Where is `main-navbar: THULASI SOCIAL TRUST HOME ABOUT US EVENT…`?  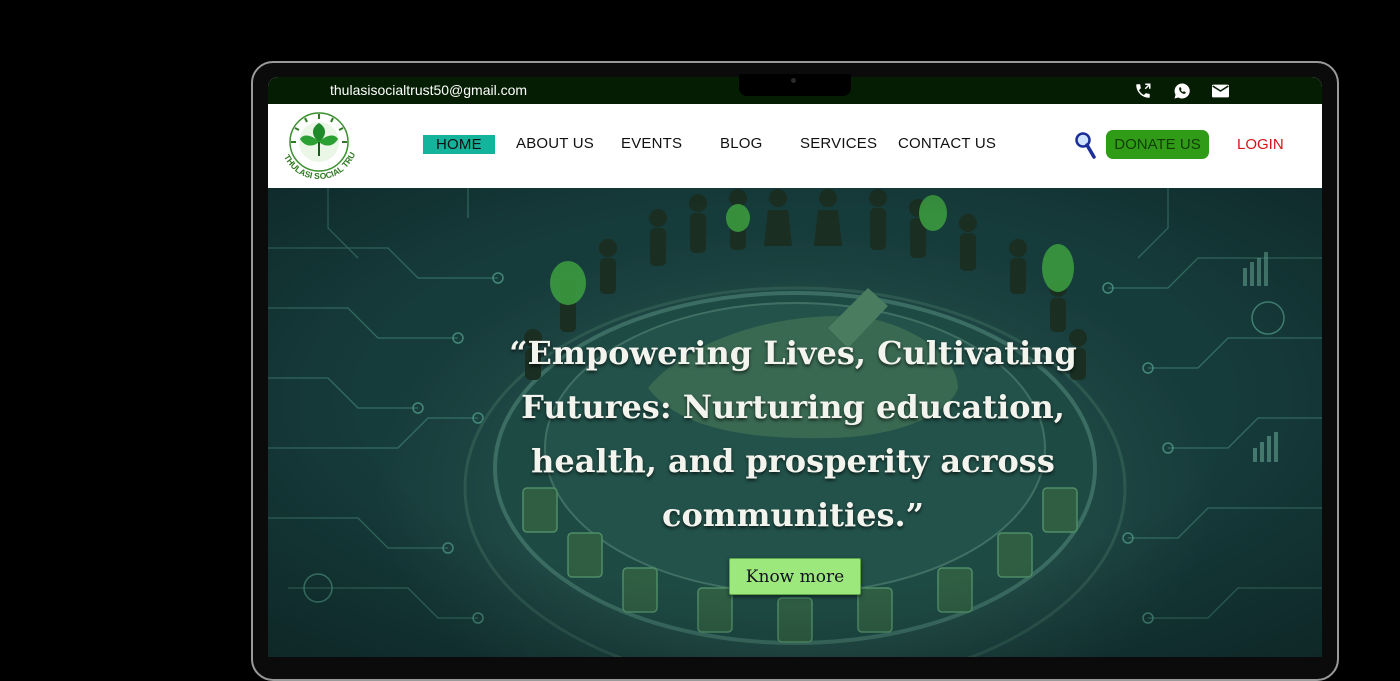 main-navbar: THULASI SOCIAL TRUST HOME ABOUT US EVENT… is located at coordinates (795, 144).